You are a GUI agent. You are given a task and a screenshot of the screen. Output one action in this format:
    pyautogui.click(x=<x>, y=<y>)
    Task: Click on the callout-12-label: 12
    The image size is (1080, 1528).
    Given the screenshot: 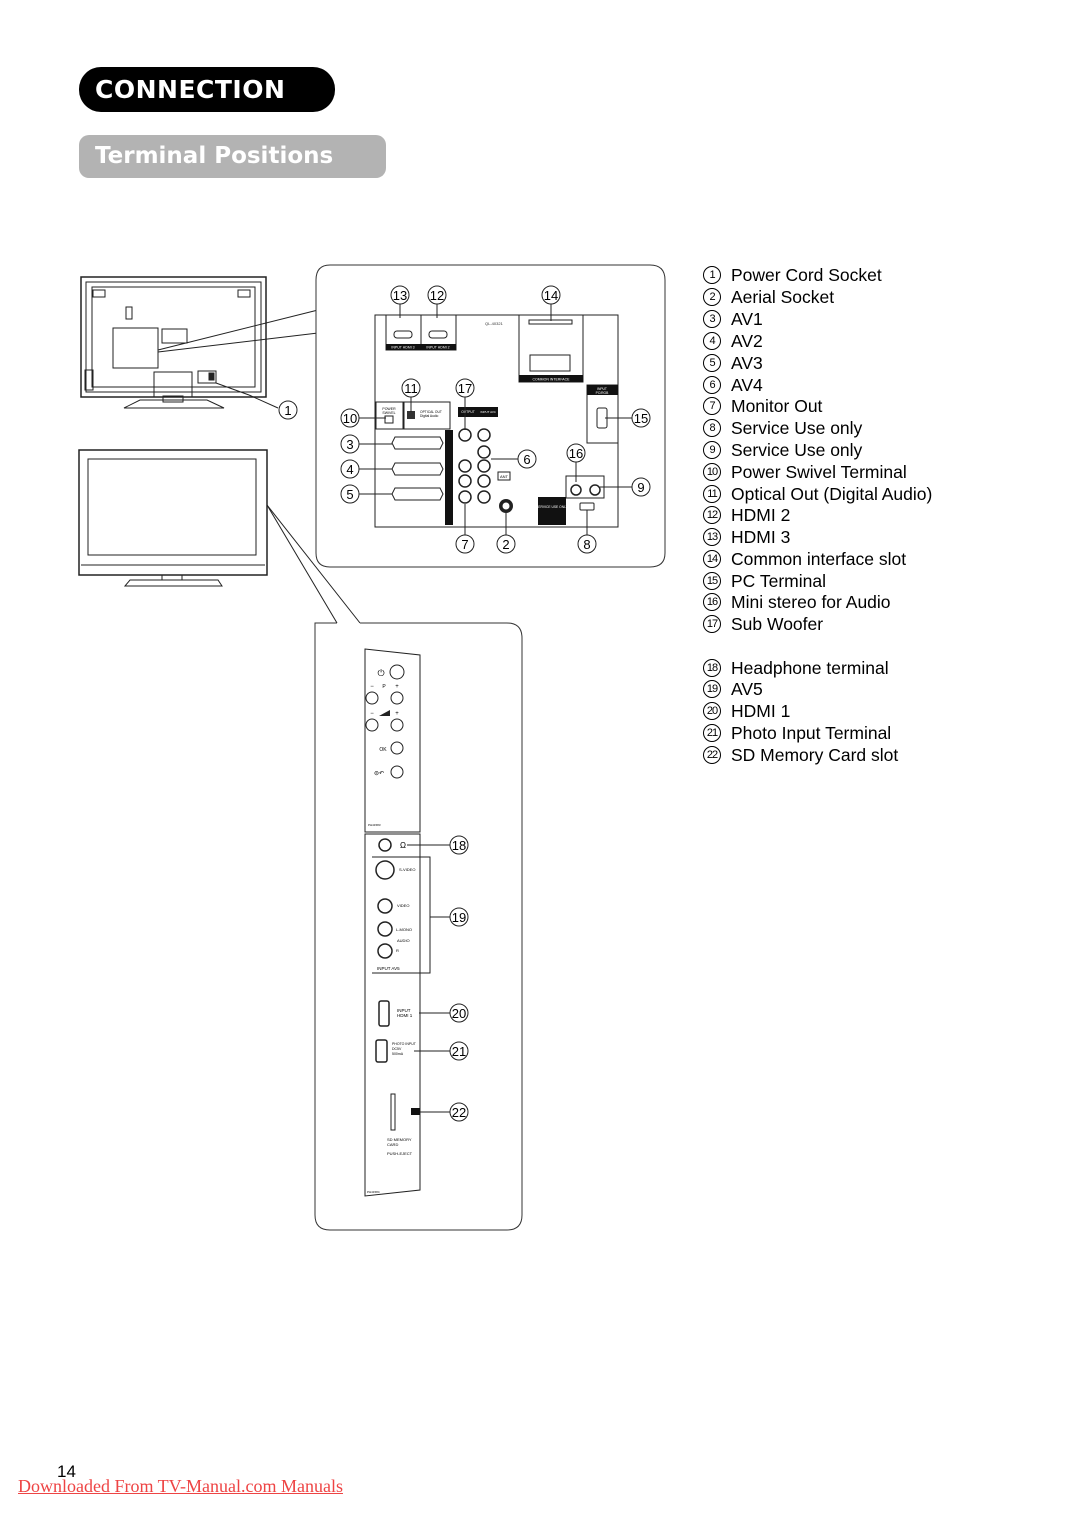 What is the action you would take?
    pyautogui.click(x=437, y=295)
    